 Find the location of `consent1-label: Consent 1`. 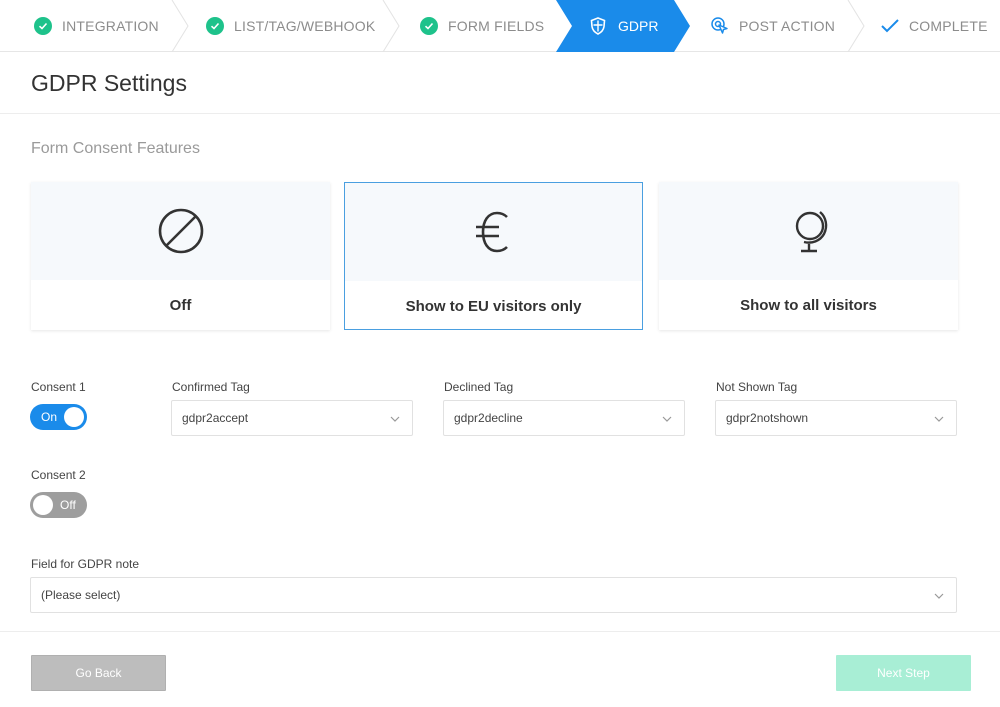

consent1-label: Consent 1 is located at coordinates (58, 387).